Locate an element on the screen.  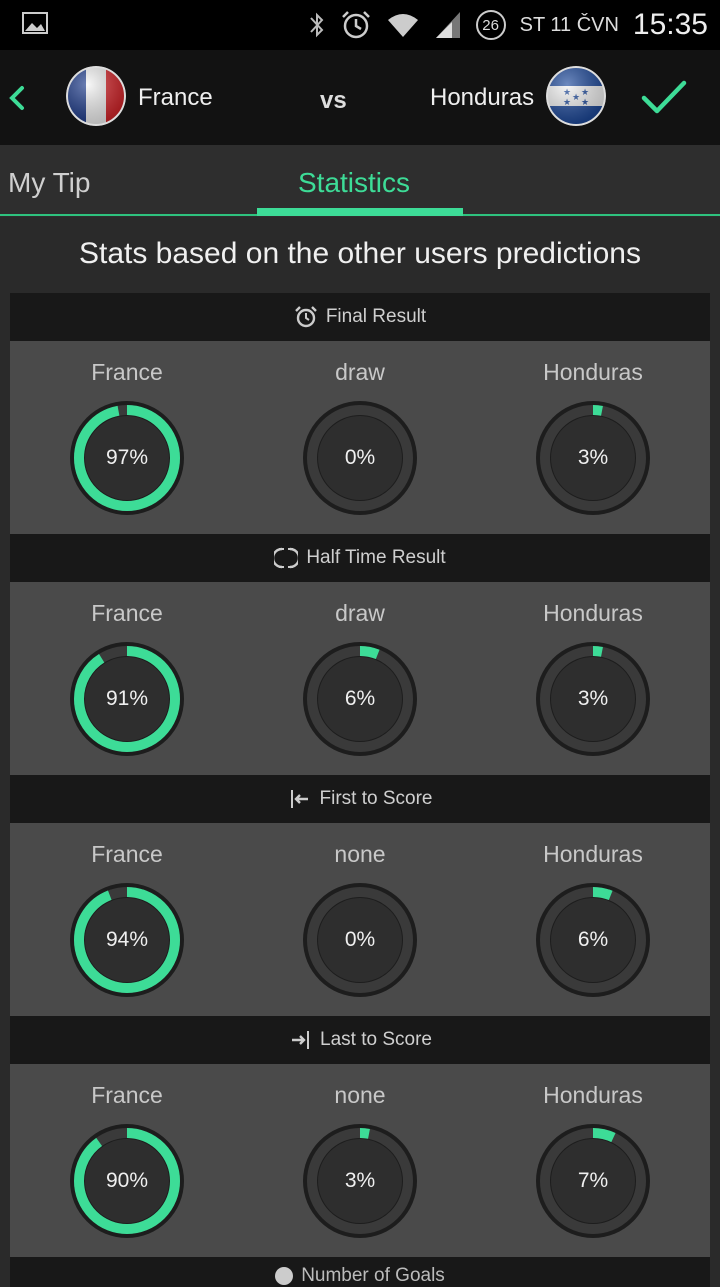
percentage-ring: 7% is located at coordinates (593, 1181).